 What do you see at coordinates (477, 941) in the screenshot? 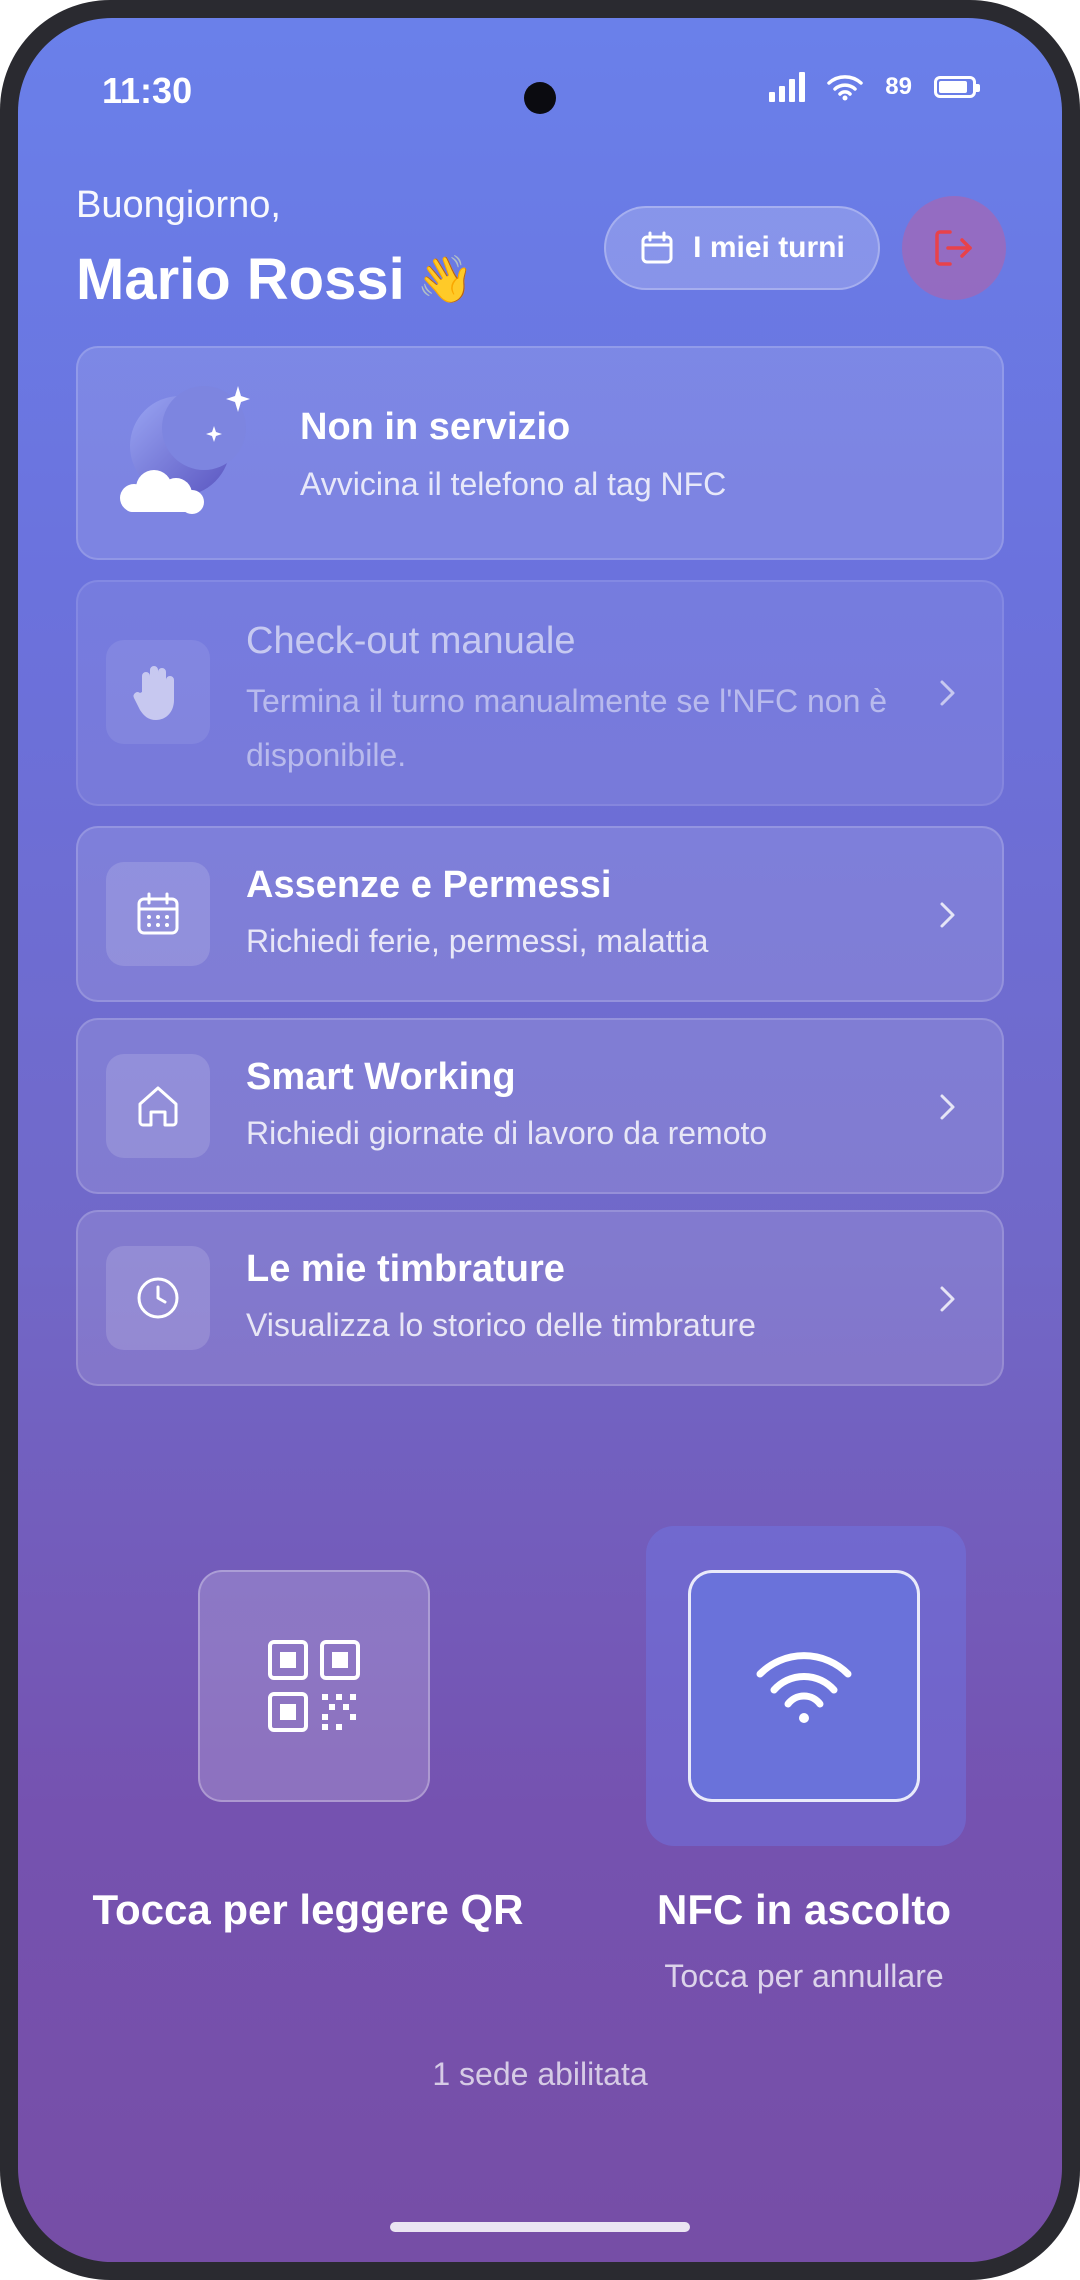
I see `absences-subtitle: Richiedi ferie, permessi, malattia` at bounding box center [477, 941].